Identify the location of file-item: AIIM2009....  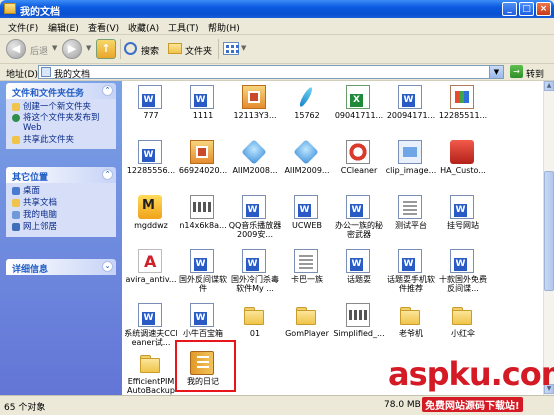
(307, 164).